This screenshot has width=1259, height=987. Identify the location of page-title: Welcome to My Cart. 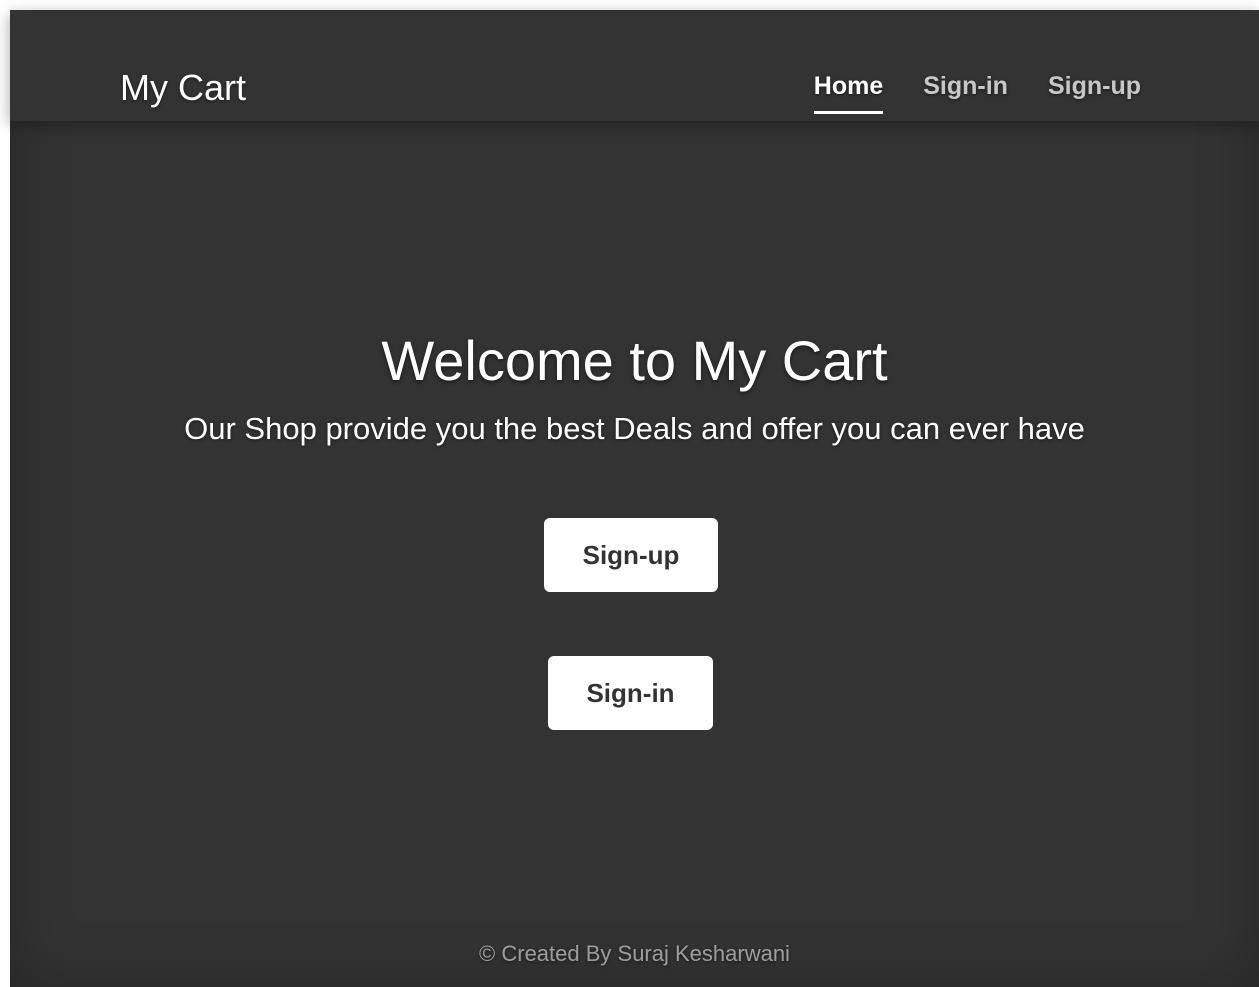
(634, 360).